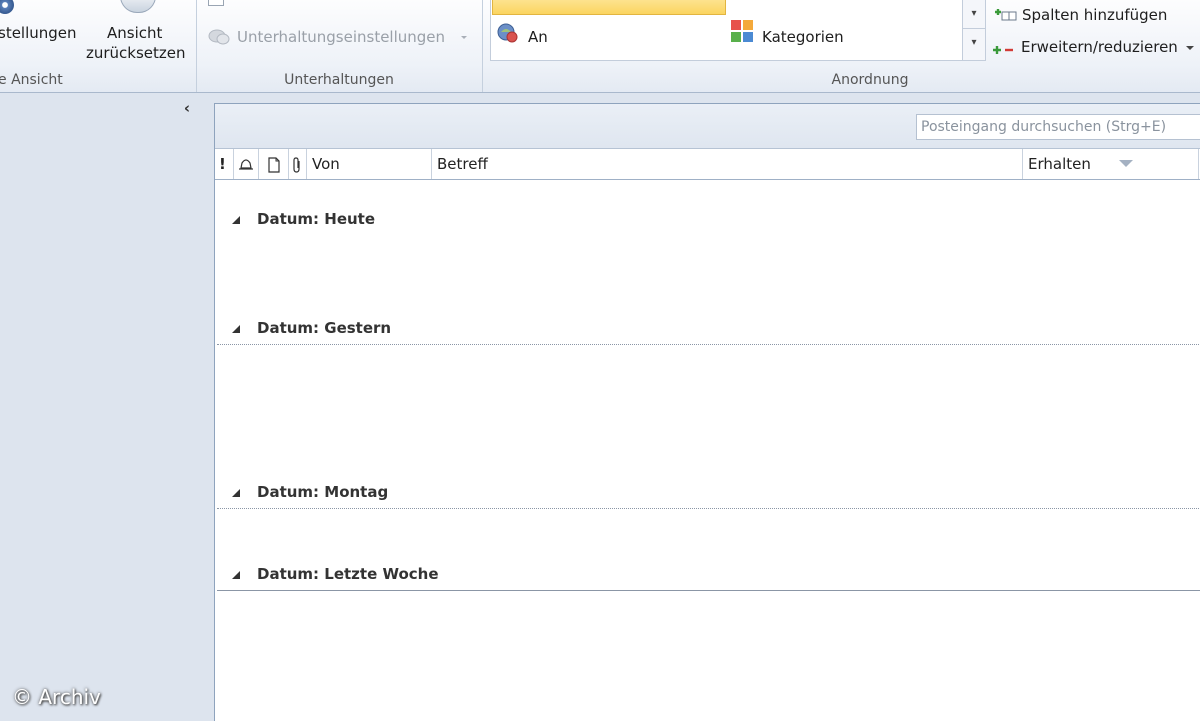 Image resolution: width=1200 pixels, height=721 pixels. What do you see at coordinates (187, 108) in the screenshot?
I see `collapse-pane-chevron-left-icon: ‹` at bounding box center [187, 108].